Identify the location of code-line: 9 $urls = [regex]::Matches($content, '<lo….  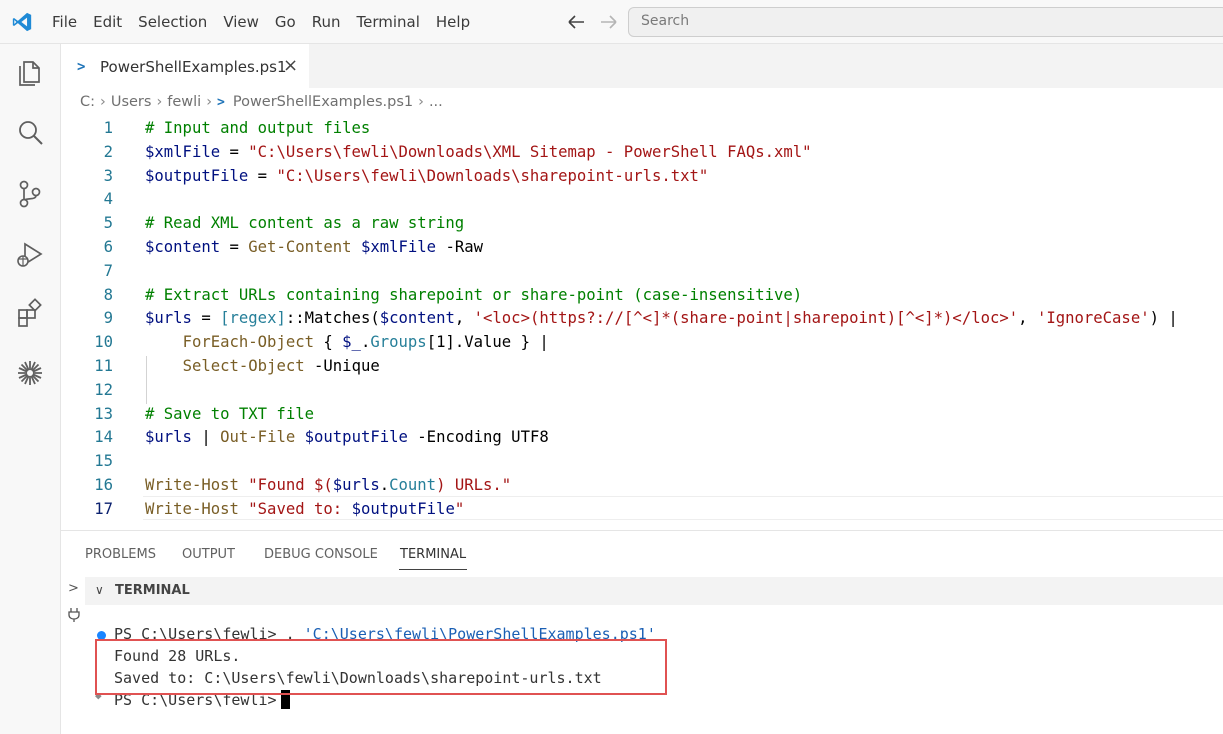
(642, 318).